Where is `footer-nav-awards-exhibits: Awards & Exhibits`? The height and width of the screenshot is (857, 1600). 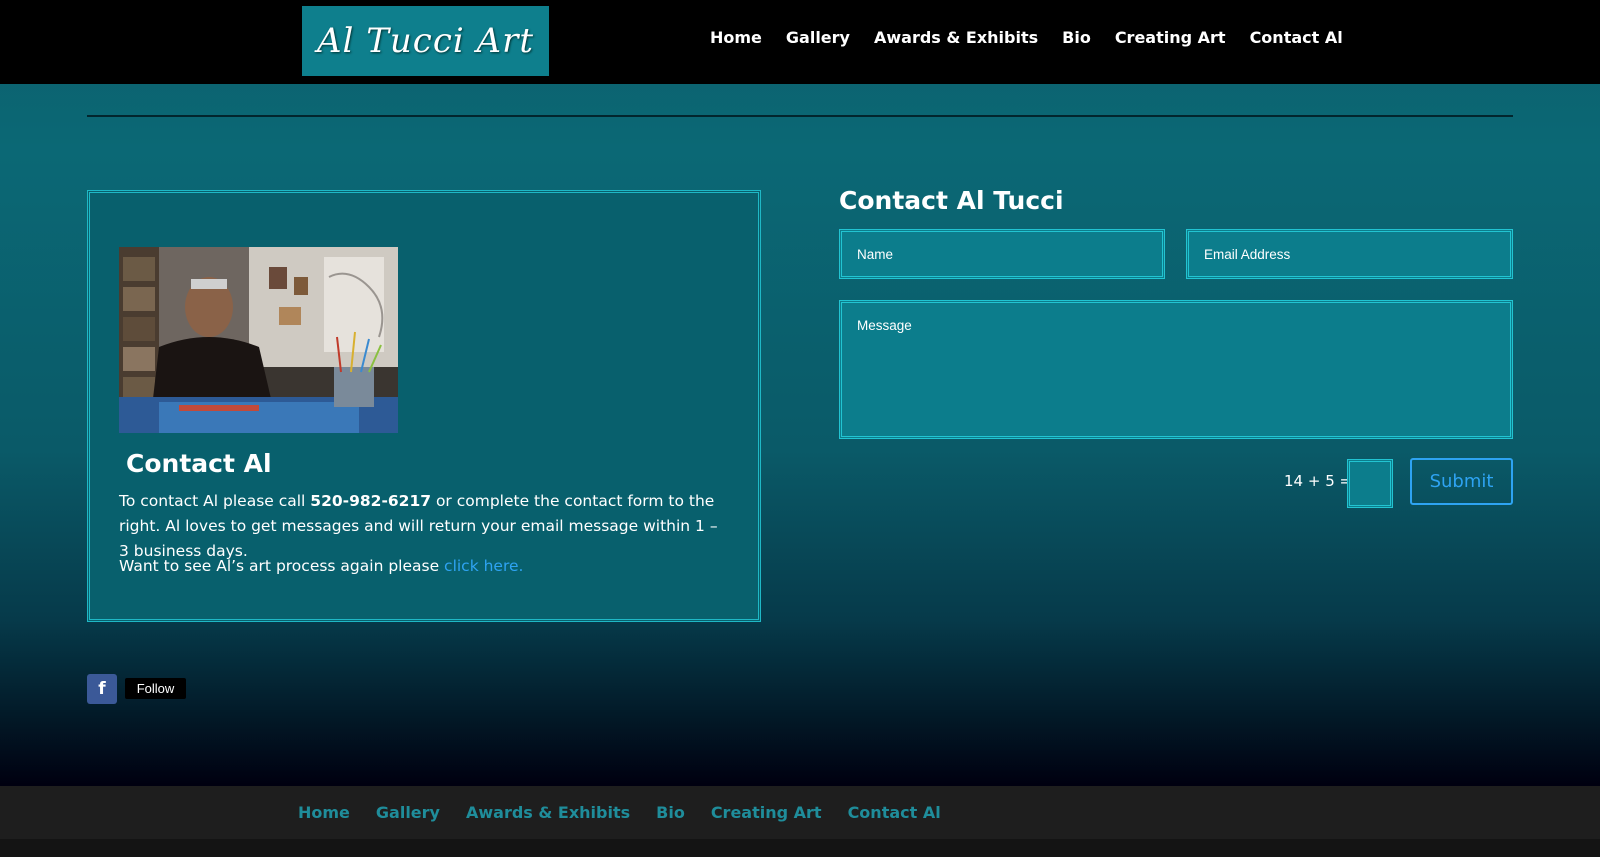
footer-nav-awards-exhibits: Awards & Exhibits is located at coordinates (548, 812).